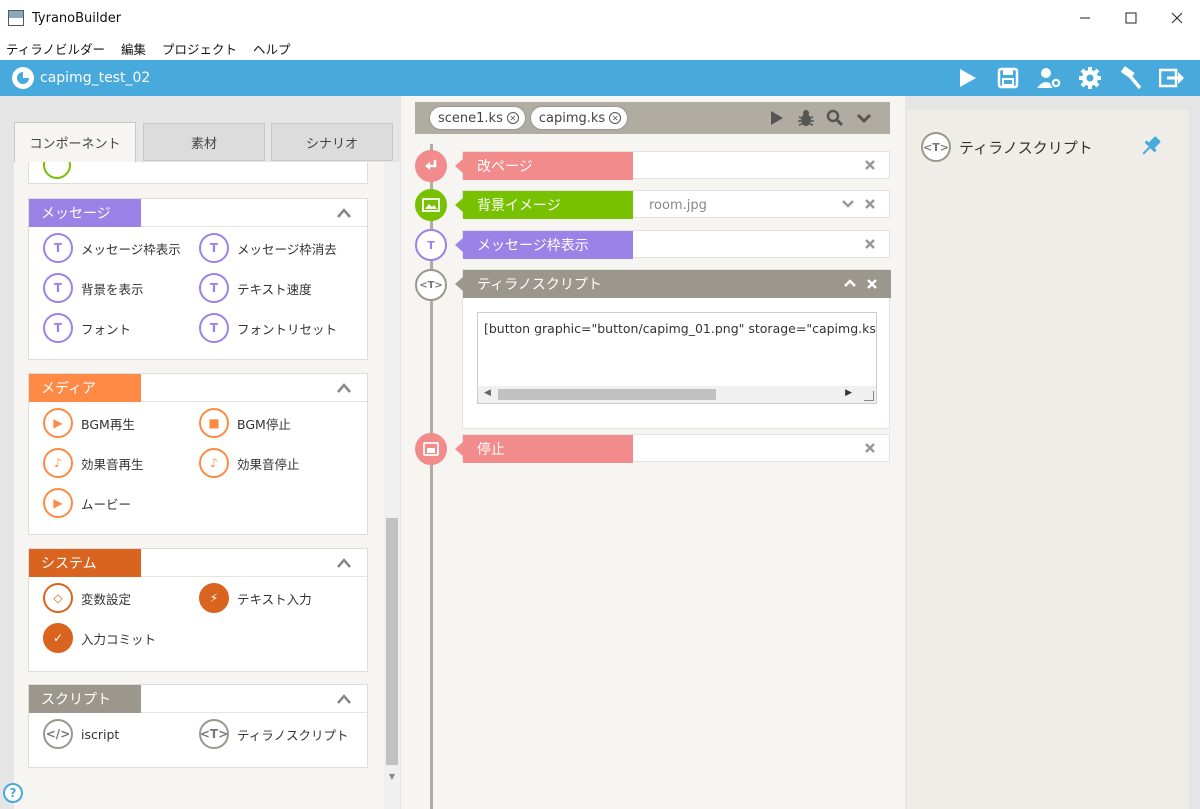  I want to click on exit-icon, so click(1171, 78).